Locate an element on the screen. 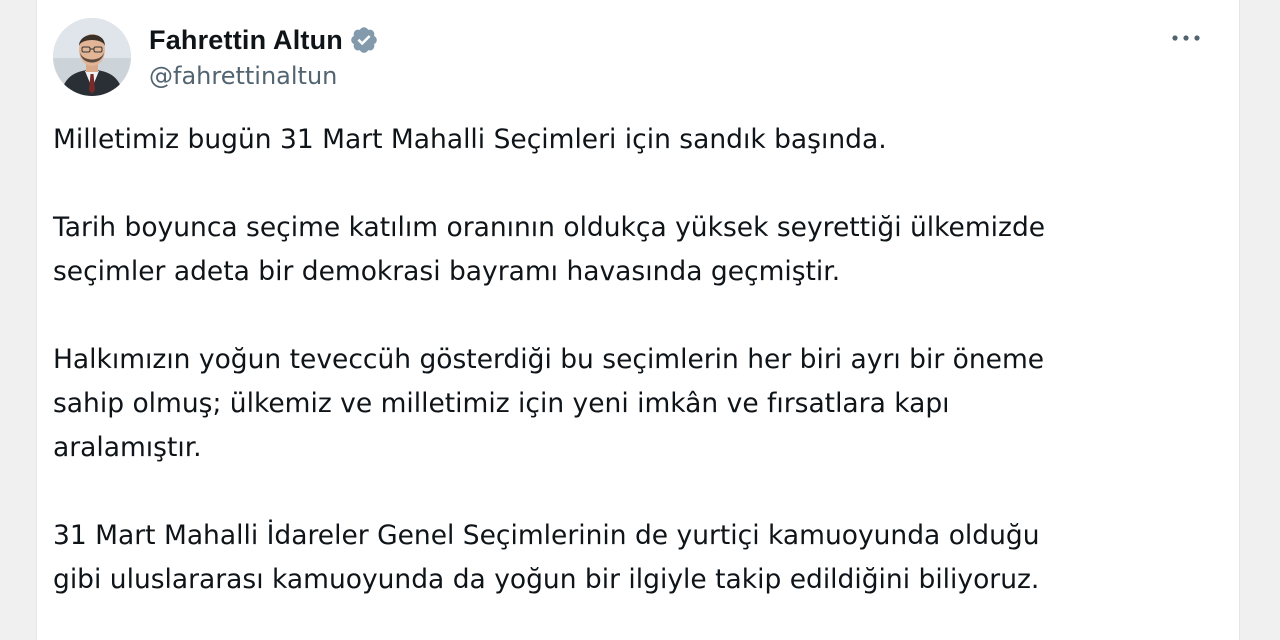 This screenshot has height=640, width=1280. verified-badge-icon is located at coordinates (364, 40).